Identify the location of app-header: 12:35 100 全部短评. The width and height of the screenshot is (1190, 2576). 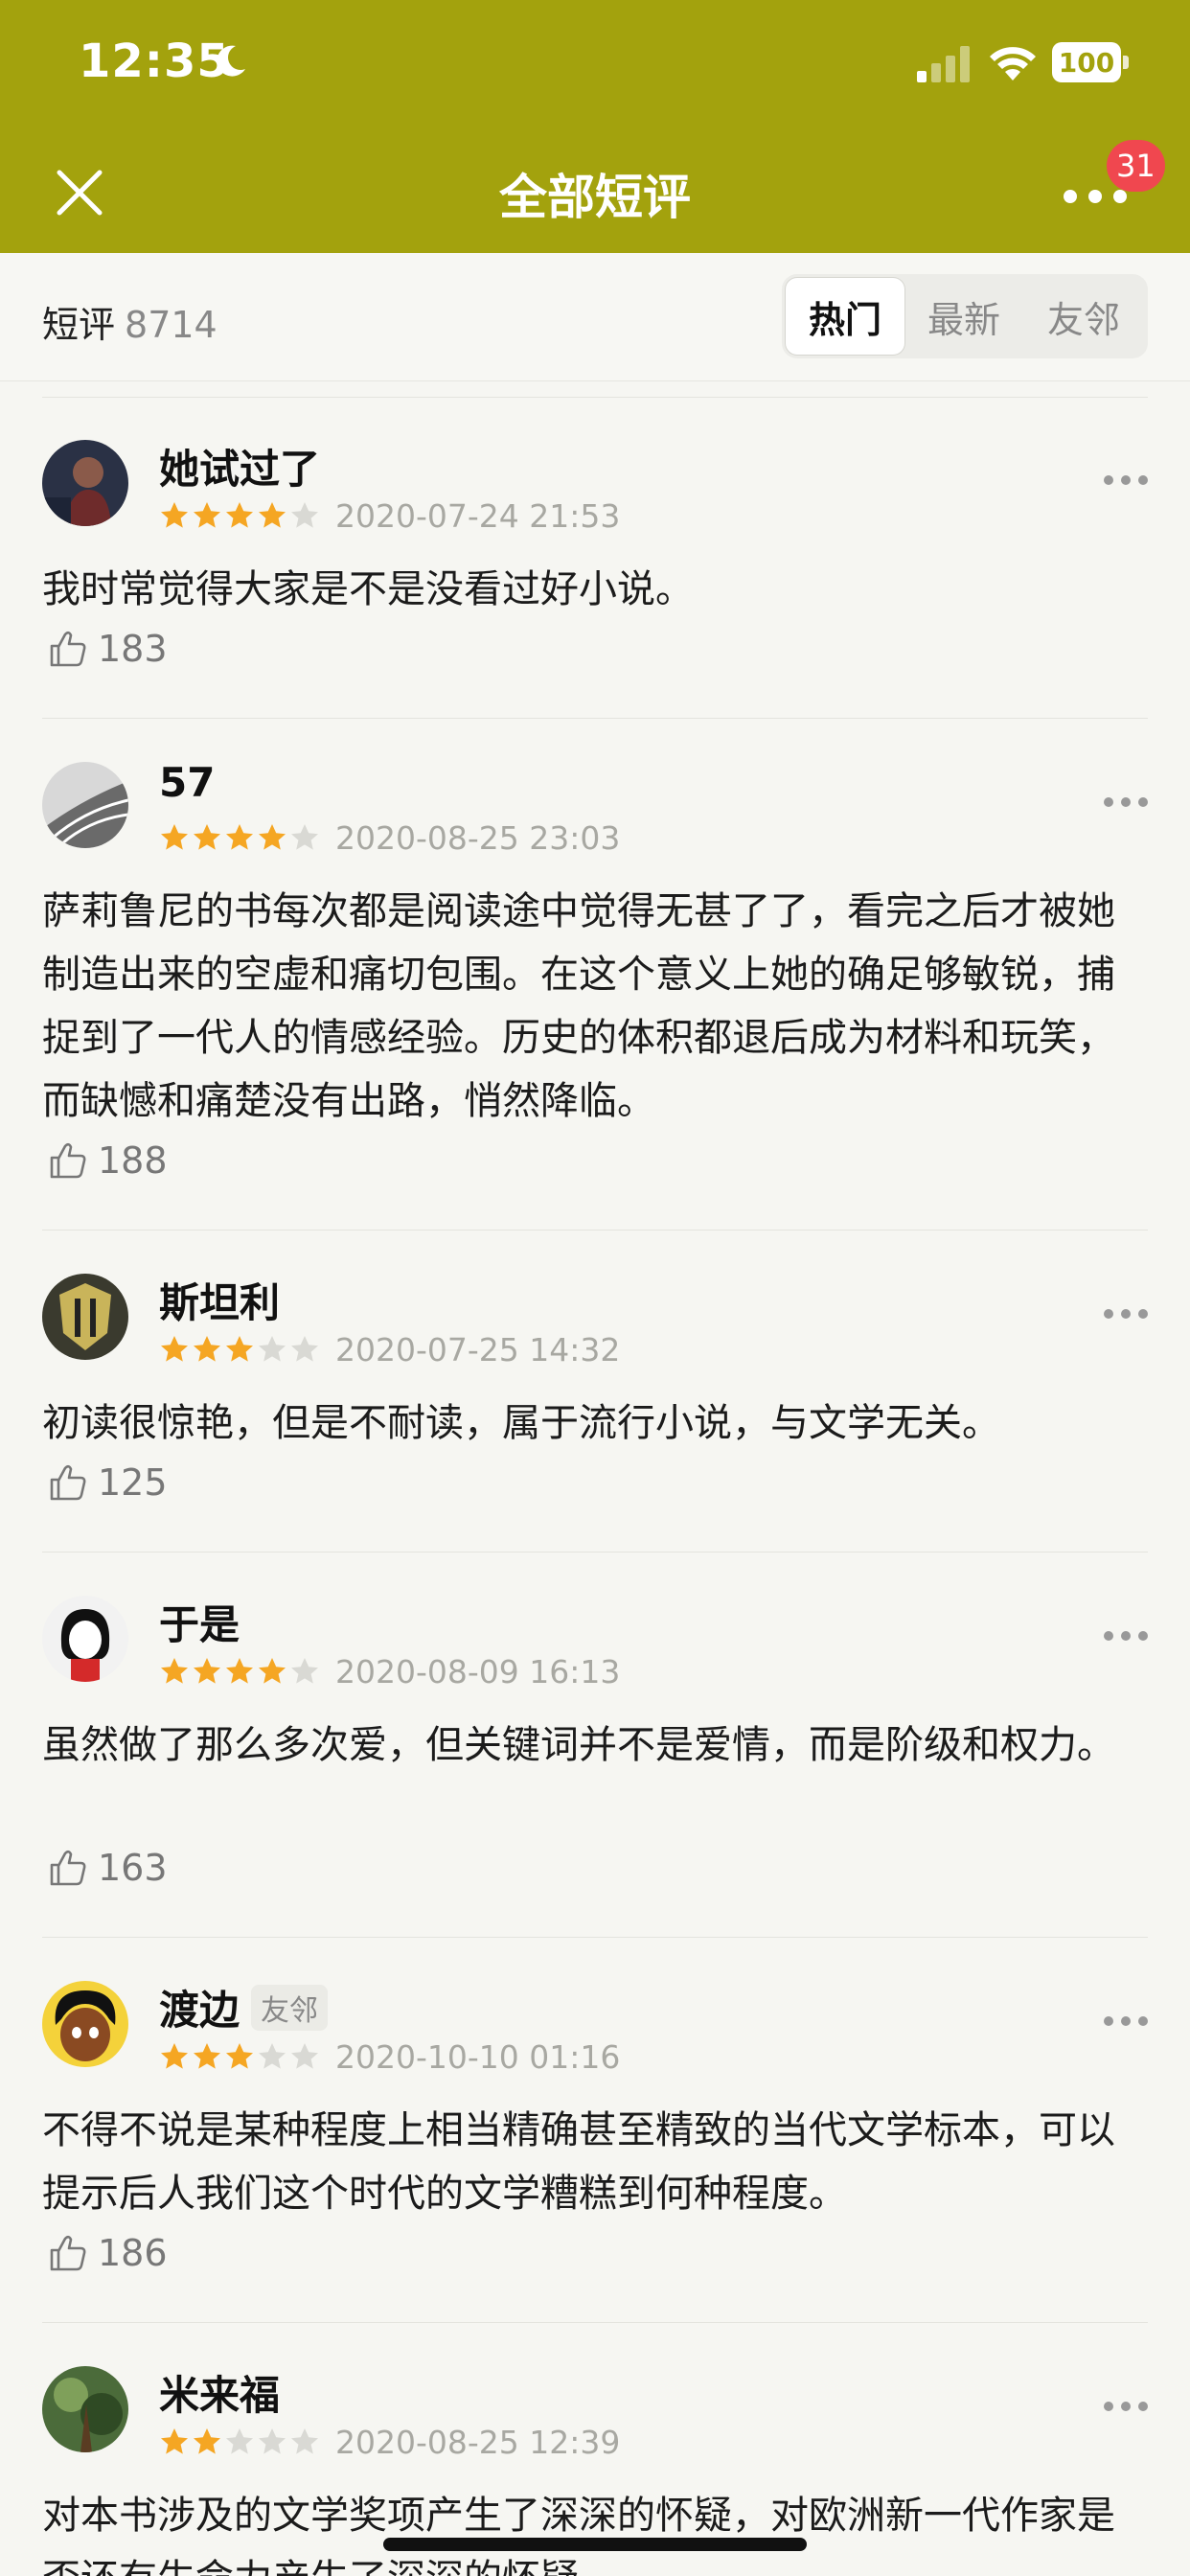
(595, 126).